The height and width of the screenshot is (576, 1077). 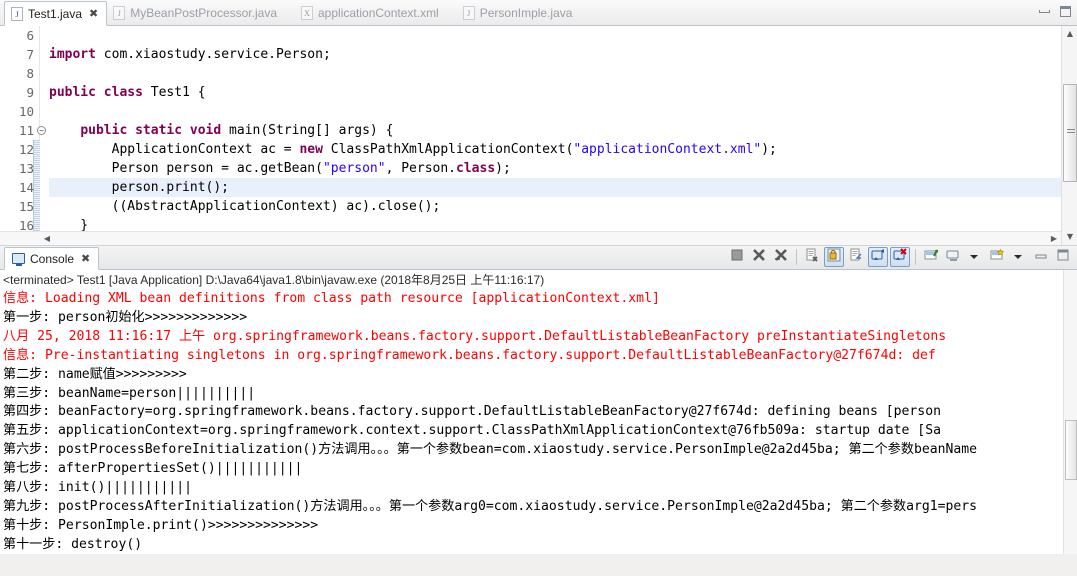 I want to click on remove-all-terminated-button, so click(x=781, y=257).